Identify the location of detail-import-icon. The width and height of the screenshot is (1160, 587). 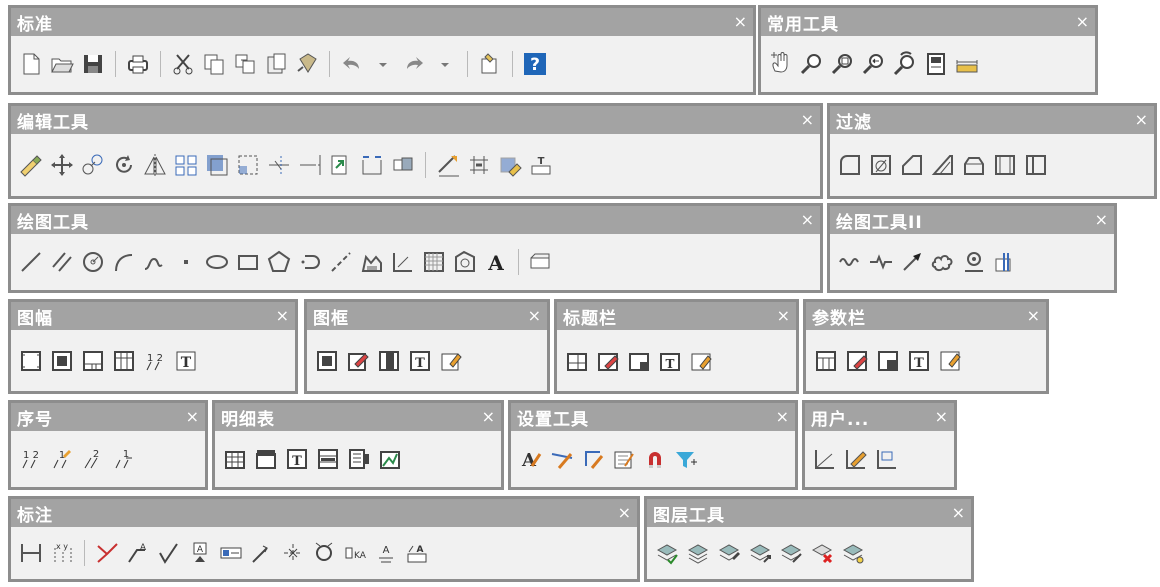
(390, 459).